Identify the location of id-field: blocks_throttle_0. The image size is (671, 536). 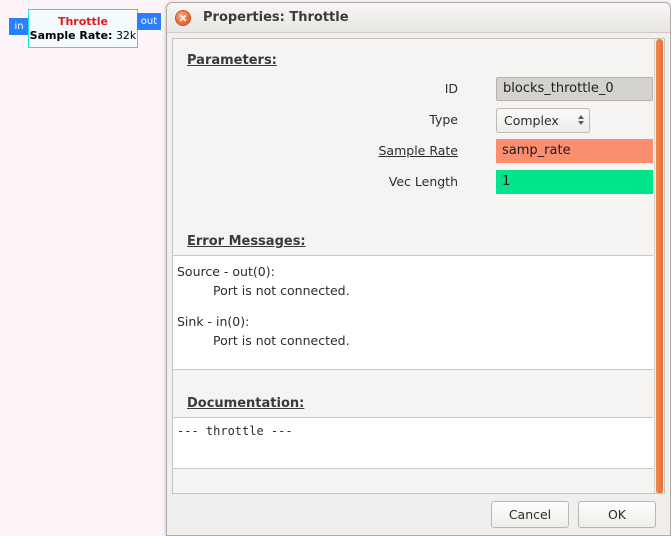
(574, 88).